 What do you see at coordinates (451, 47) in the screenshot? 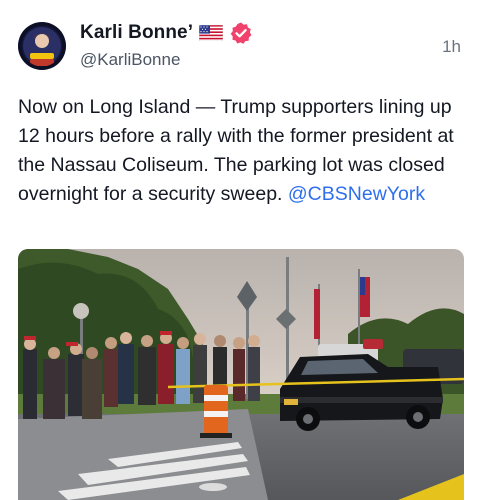
I see `post-timestamp: 1h` at bounding box center [451, 47].